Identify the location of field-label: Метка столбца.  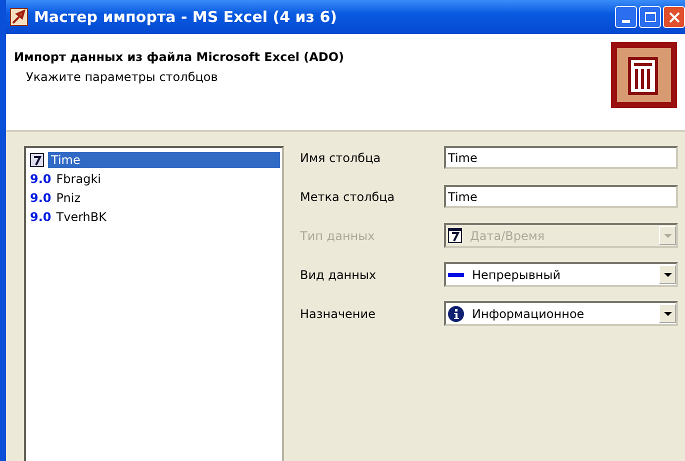
(348, 197).